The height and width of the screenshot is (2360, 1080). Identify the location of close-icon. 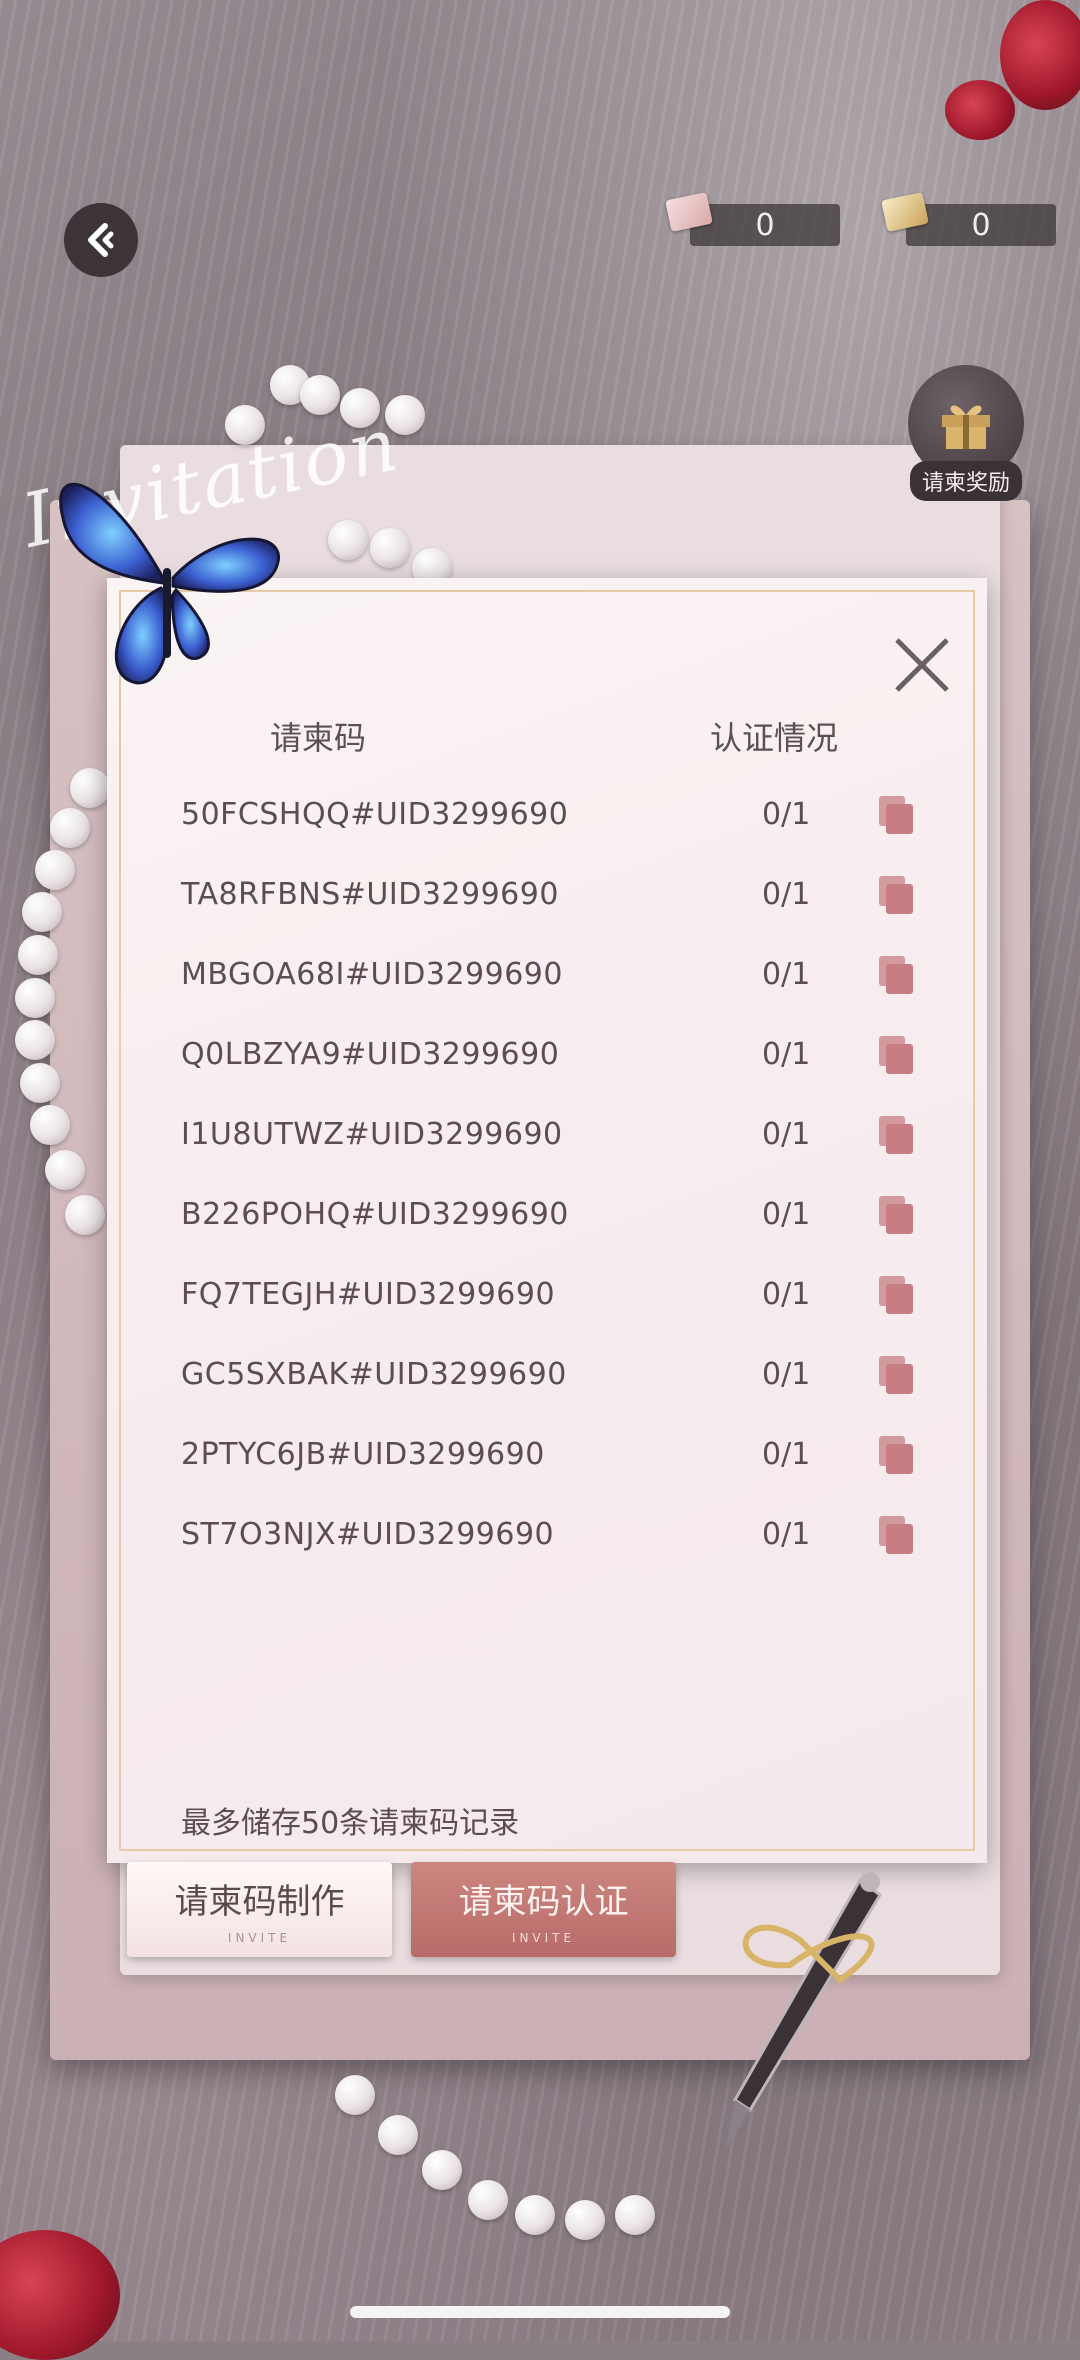
(922, 665).